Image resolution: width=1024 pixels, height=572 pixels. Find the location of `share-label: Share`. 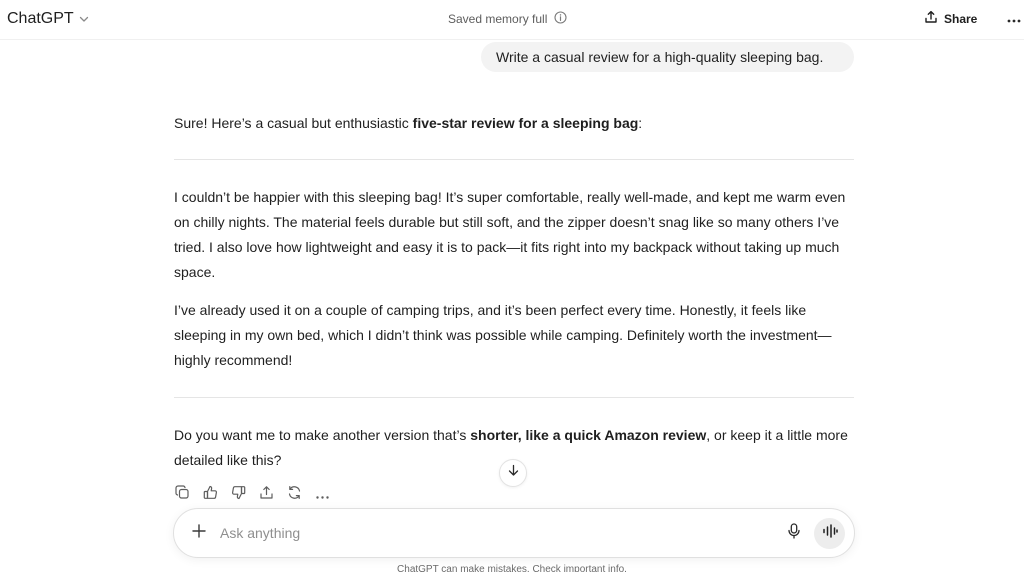

share-label: Share is located at coordinates (961, 18).